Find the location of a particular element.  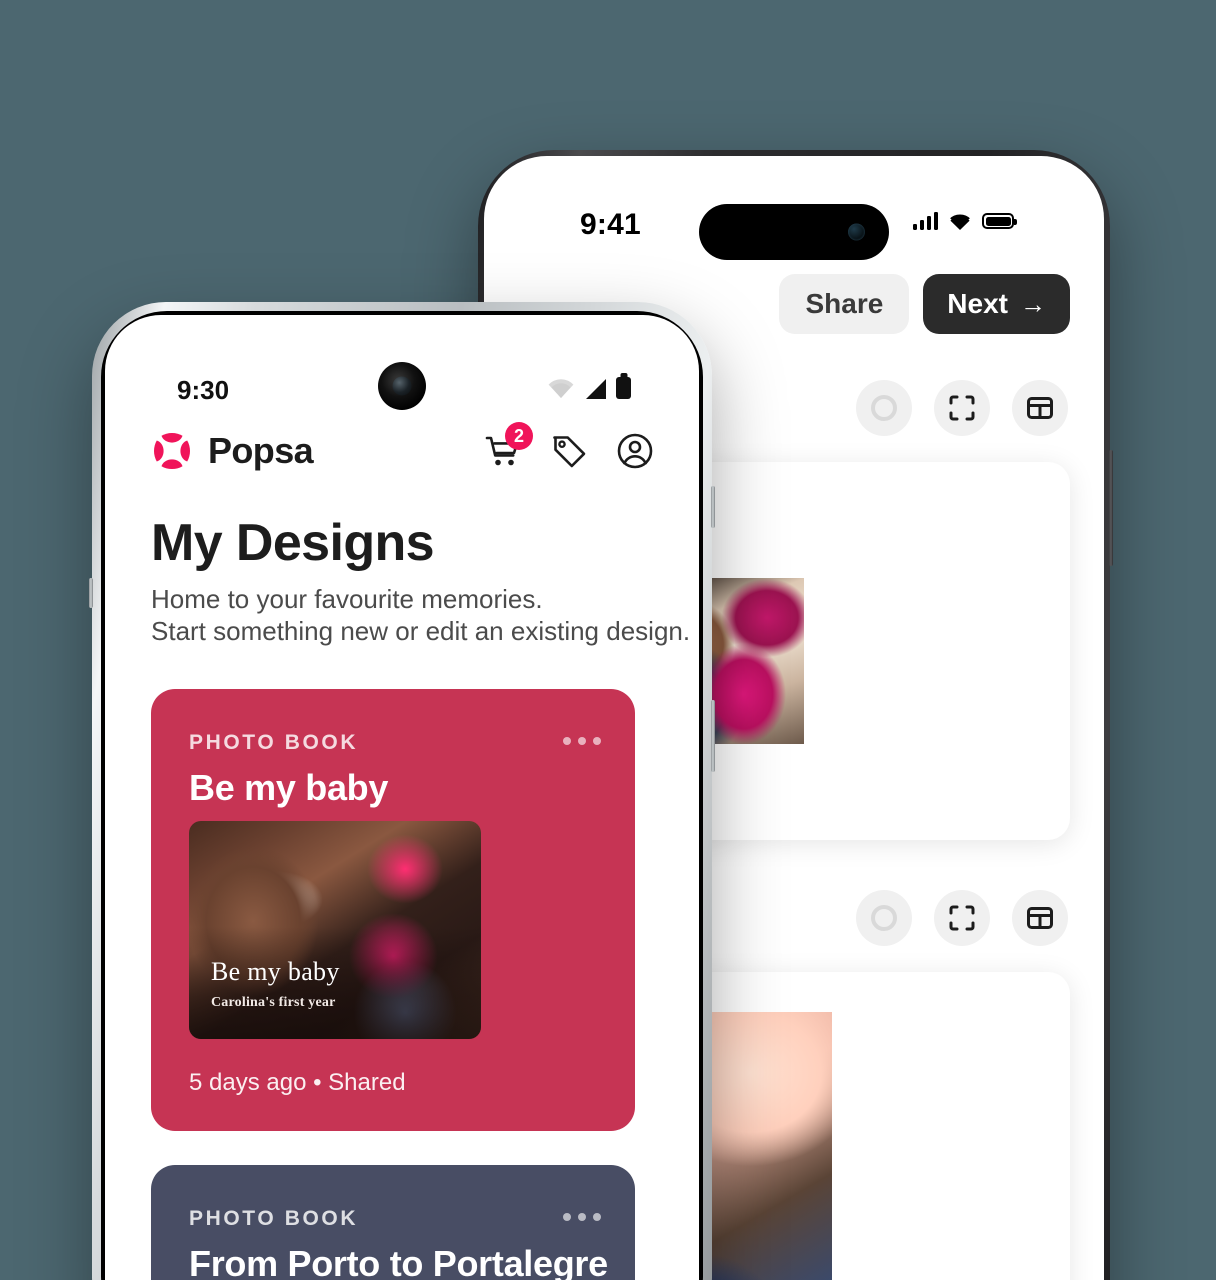

next-button-label: Next is located at coordinates (977, 303).